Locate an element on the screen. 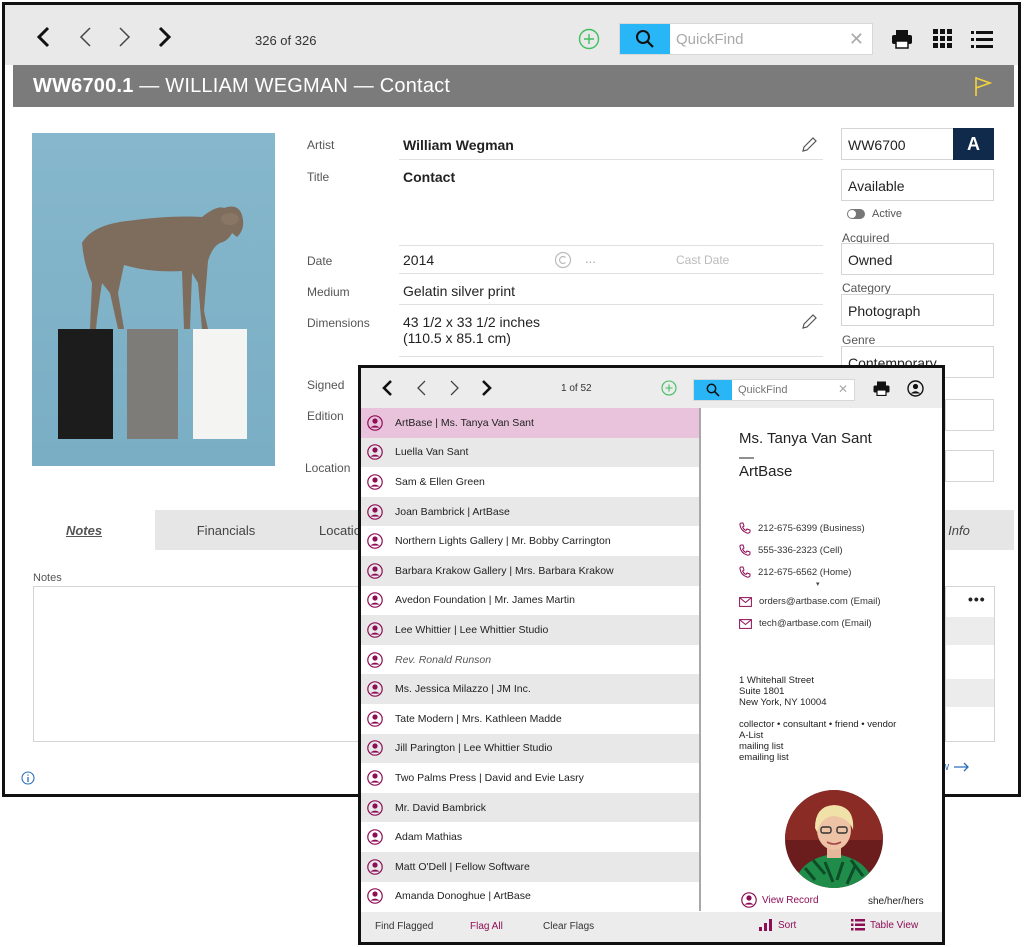 Image resolution: width=1024 pixels, height=947 pixels. acquired-field: Owned is located at coordinates (917, 259).